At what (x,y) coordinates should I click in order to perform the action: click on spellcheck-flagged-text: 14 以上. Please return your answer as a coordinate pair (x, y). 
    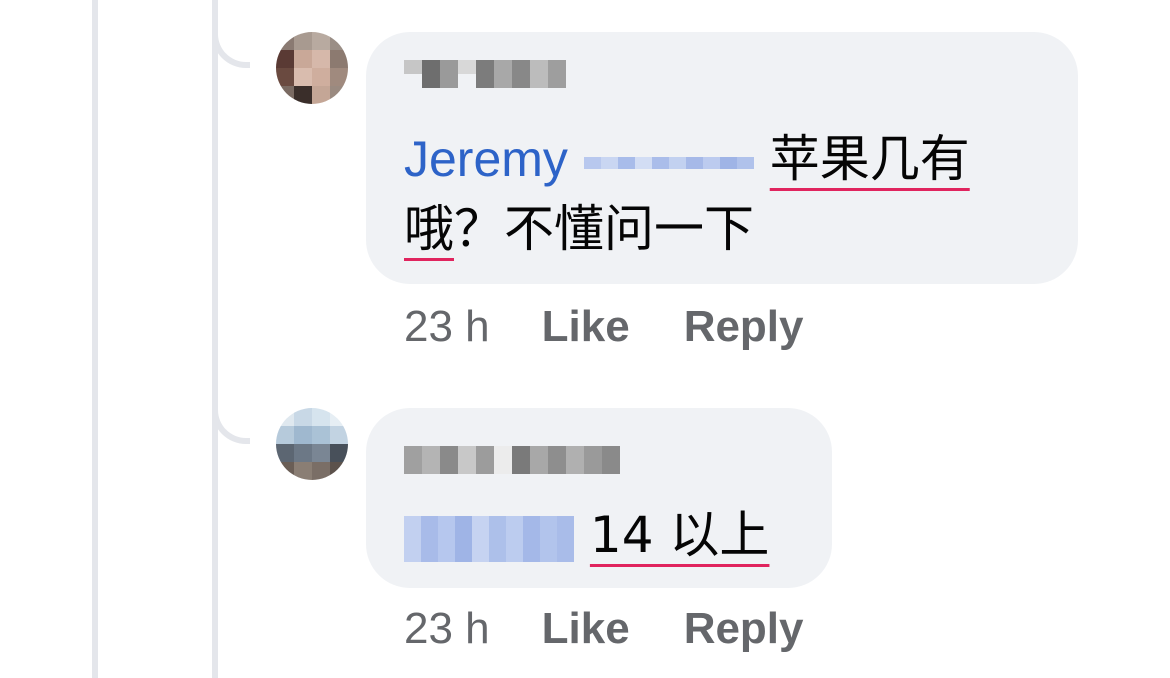
    Looking at the image, I should click on (679, 535).